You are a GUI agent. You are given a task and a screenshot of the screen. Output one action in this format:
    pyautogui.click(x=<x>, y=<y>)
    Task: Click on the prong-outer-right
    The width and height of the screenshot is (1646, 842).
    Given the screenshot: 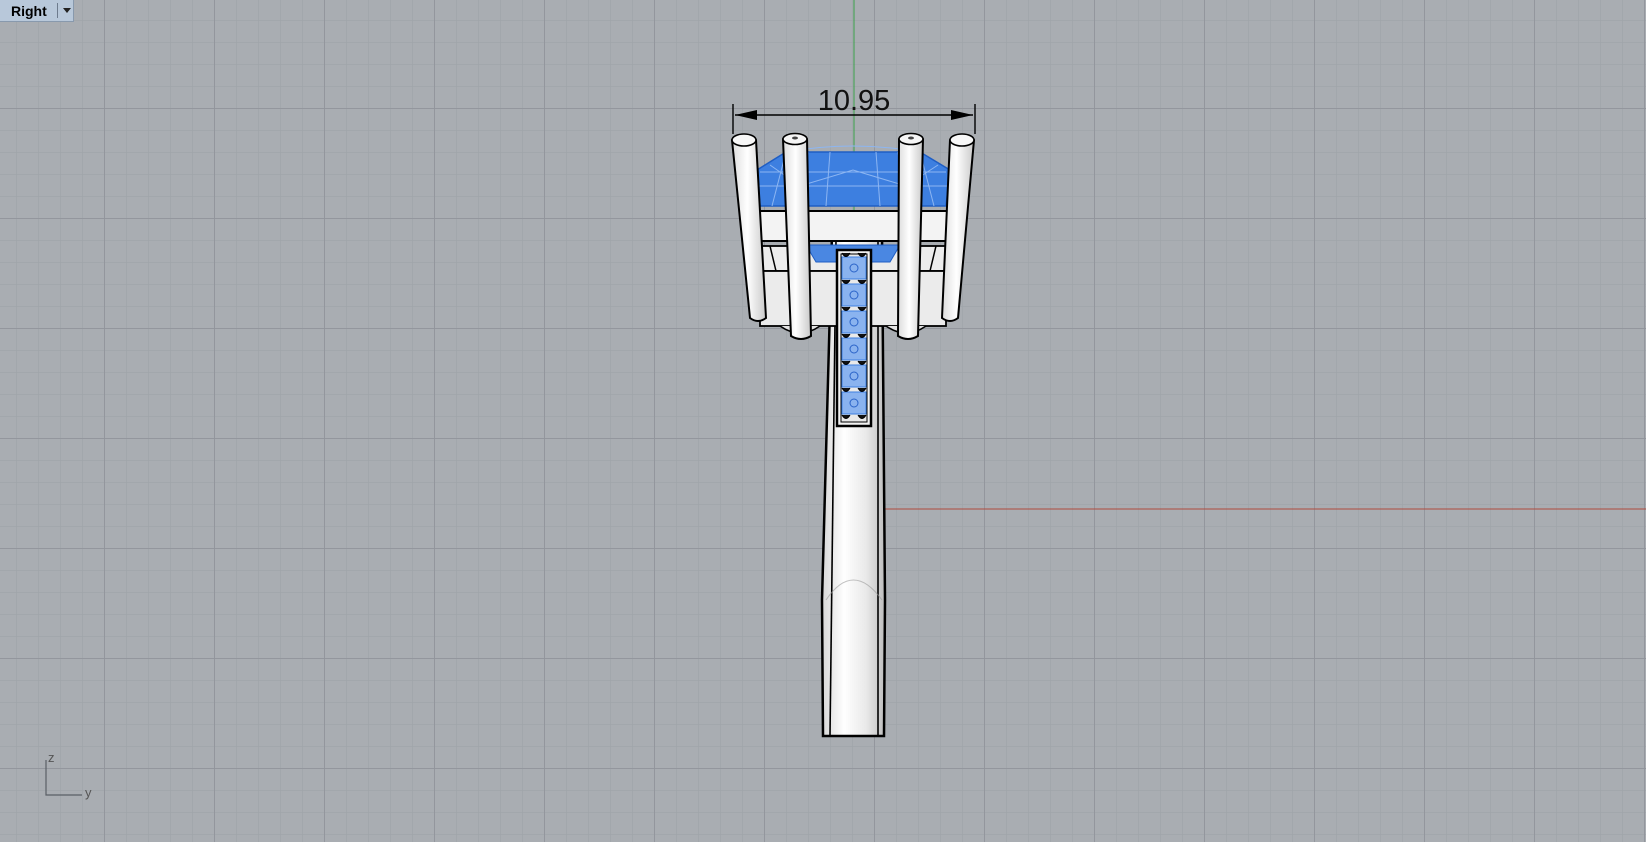 What is the action you would take?
    pyautogui.click(x=958, y=227)
    